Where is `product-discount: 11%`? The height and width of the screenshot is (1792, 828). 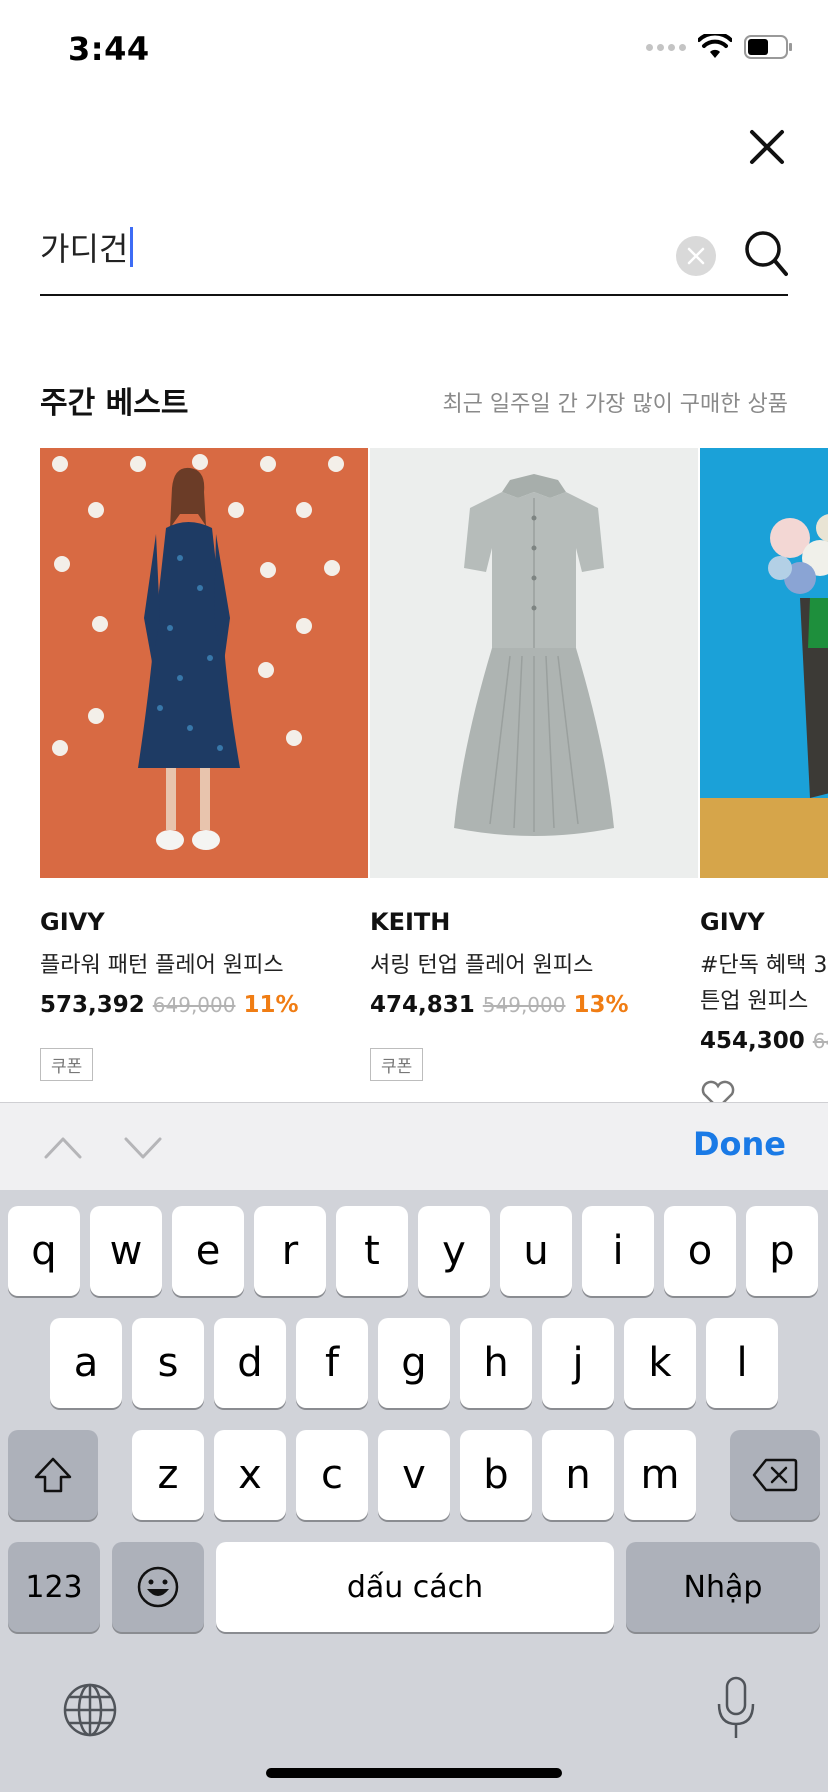 product-discount: 11% is located at coordinates (271, 1005).